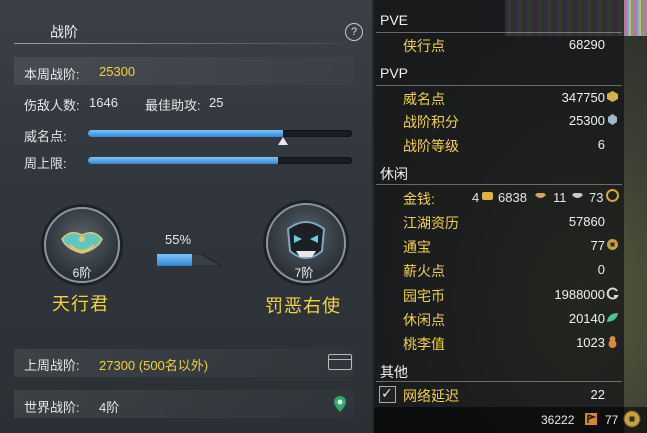  What do you see at coordinates (499, 184) in the screenshot?
I see `leisure-divider` at bounding box center [499, 184].